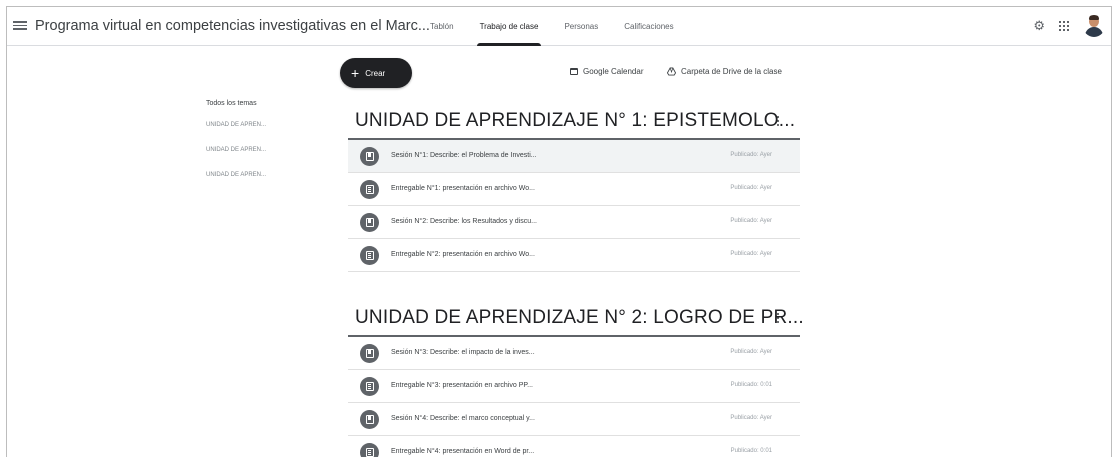 The image size is (1118, 457). Describe the element at coordinates (442, 26) in the screenshot. I see `tab-tablon: Tablón` at that location.